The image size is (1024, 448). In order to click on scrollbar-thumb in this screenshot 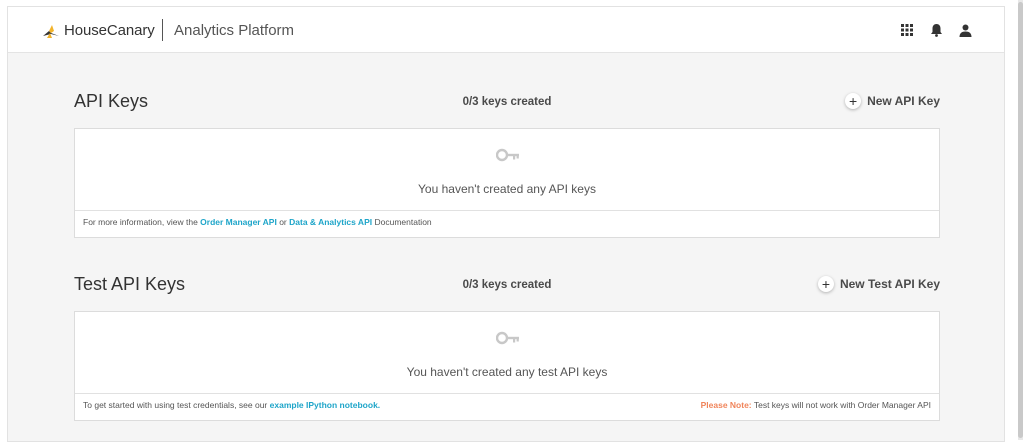, I will do `click(1020, 220)`.